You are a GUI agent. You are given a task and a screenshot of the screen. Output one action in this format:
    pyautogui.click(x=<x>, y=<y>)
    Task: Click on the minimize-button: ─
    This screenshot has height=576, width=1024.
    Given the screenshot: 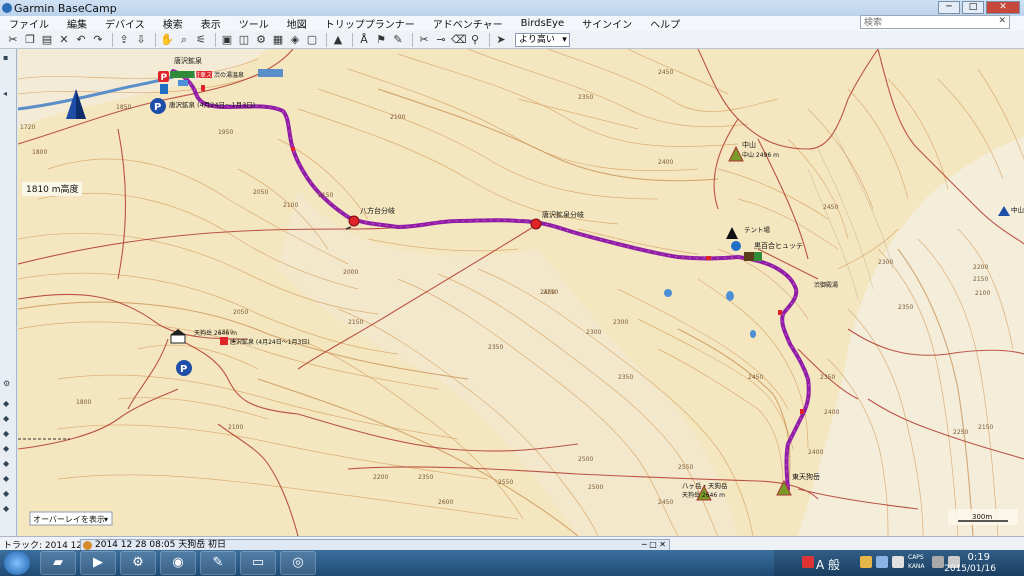 What is the action you would take?
    pyautogui.click(x=949, y=7)
    